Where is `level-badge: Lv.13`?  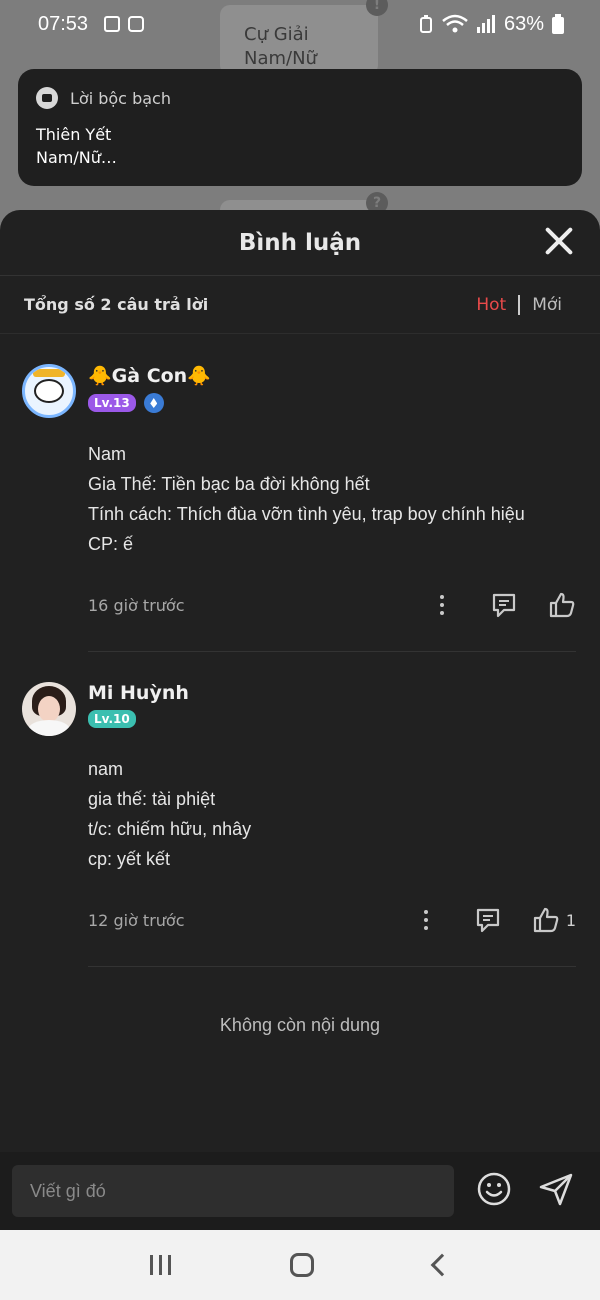 level-badge: Lv.13 is located at coordinates (112, 403).